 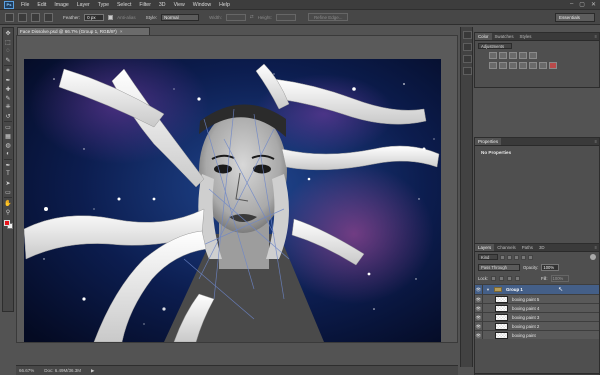 I want to click on tab-layers: Layers, so click(x=485, y=247).